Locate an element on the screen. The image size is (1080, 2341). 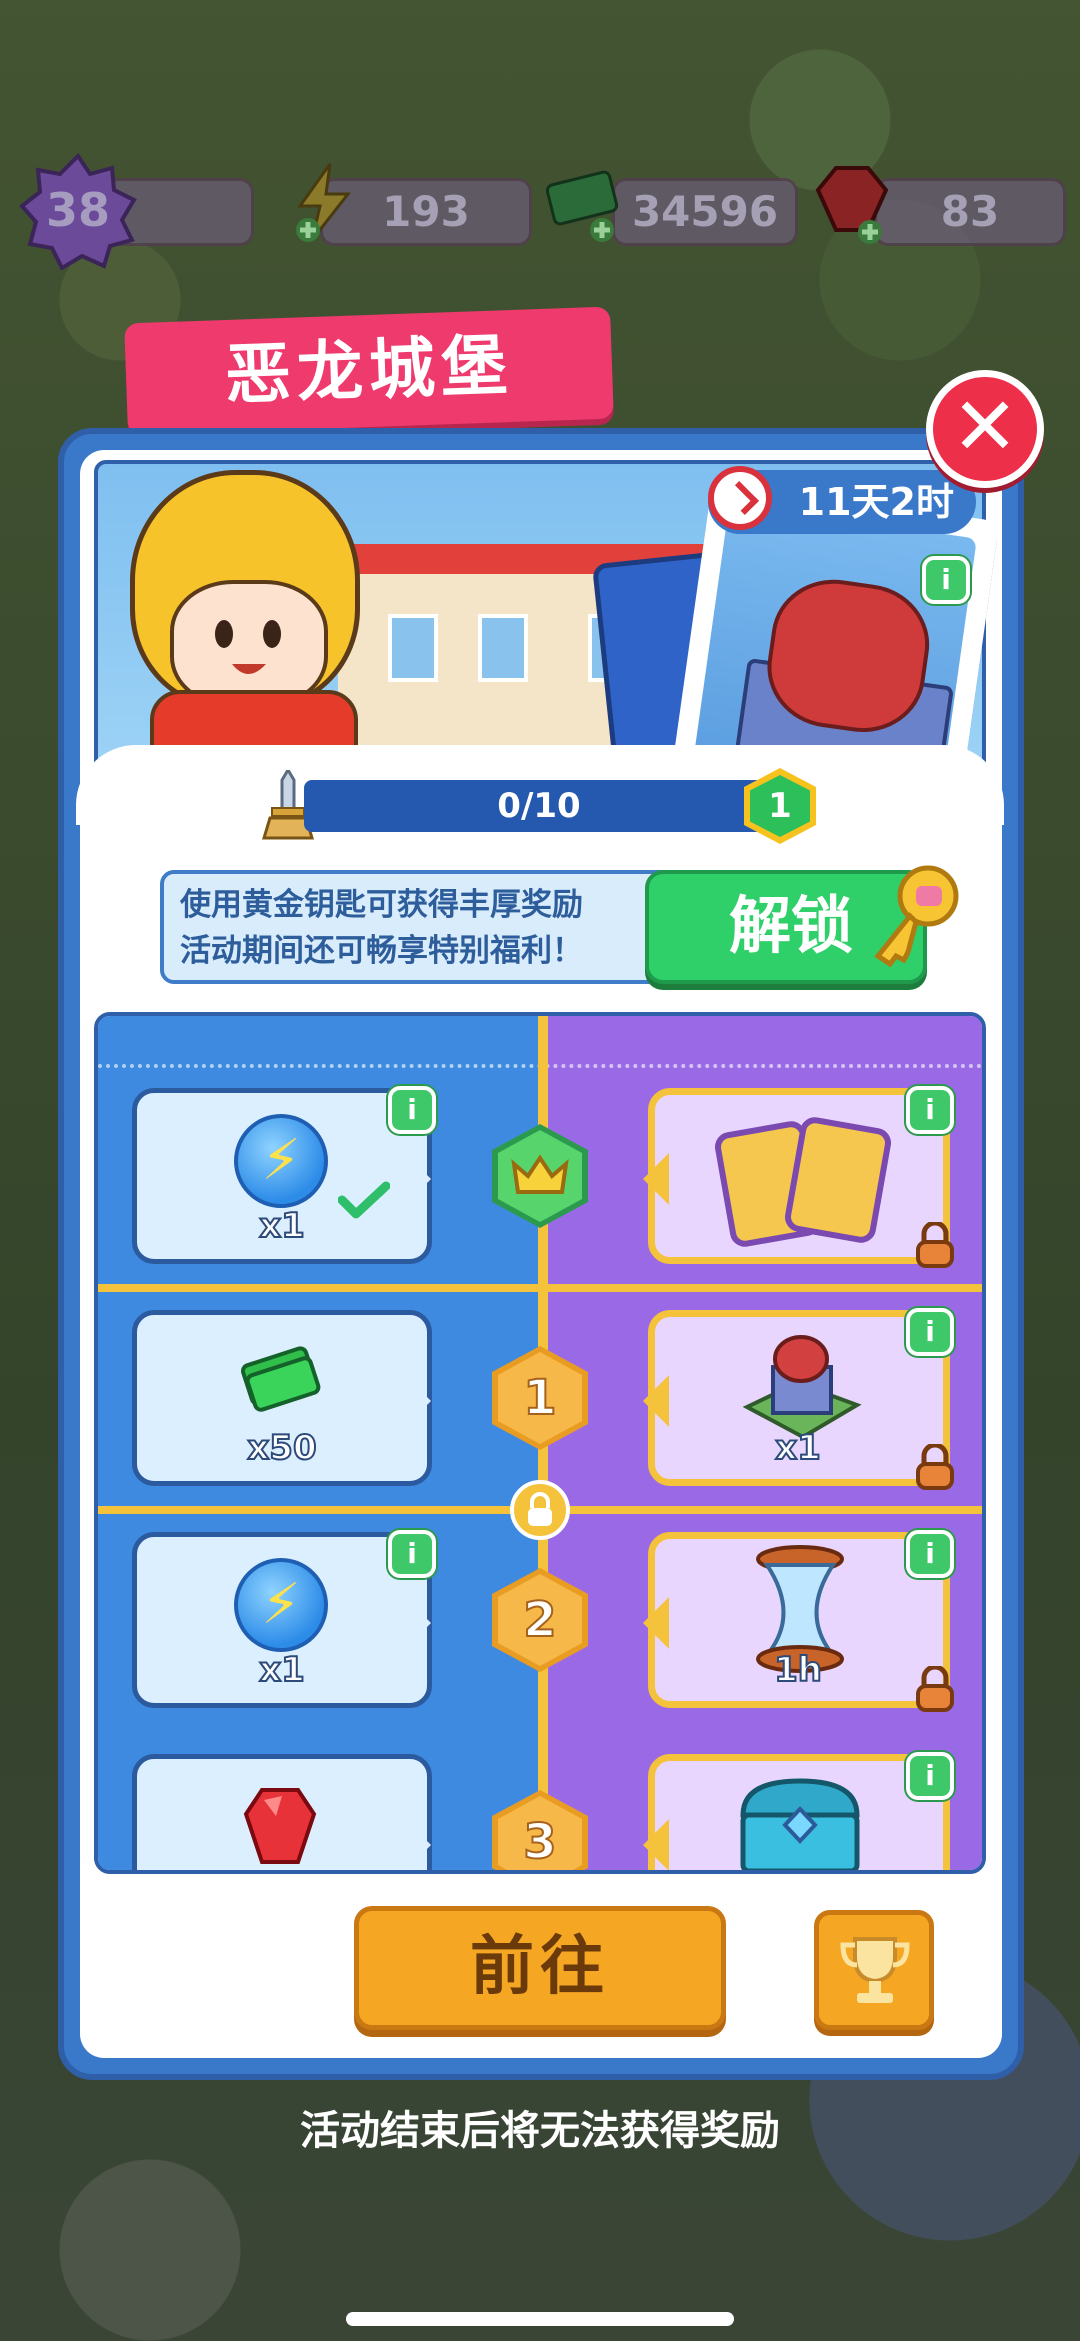
cash-icon is located at coordinates (584, 202).